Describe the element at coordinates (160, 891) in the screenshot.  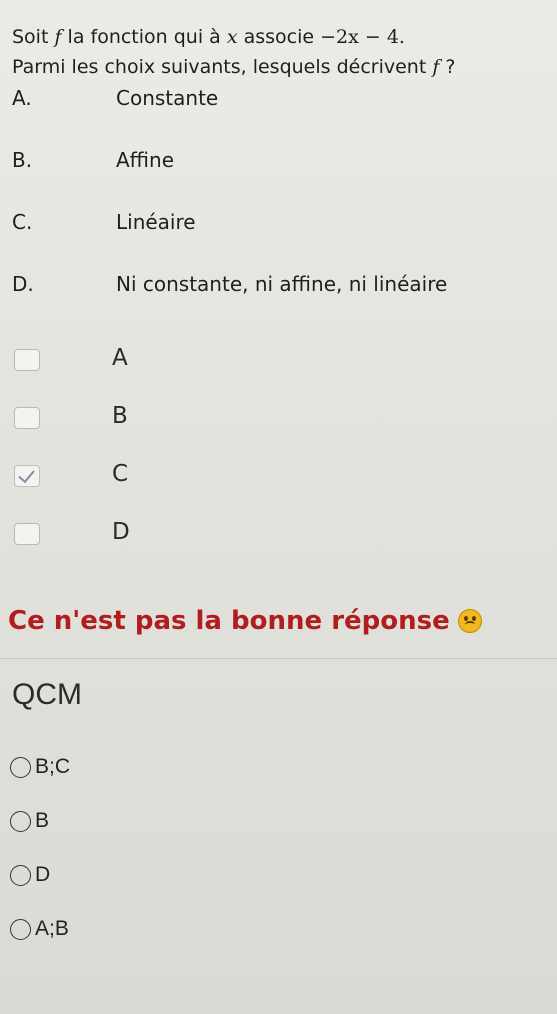
I see `qcm-option-3: D` at that location.